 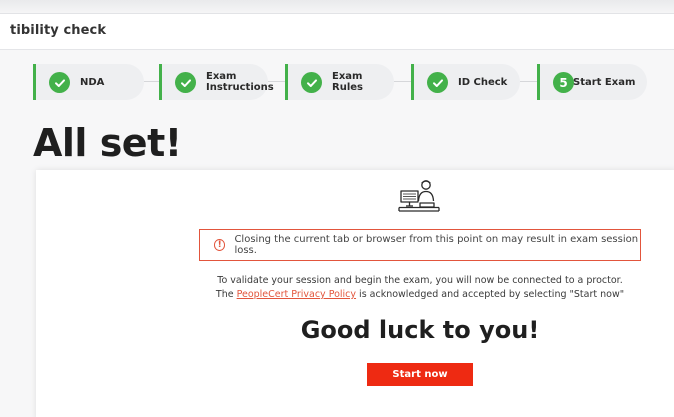 What do you see at coordinates (483, 82) in the screenshot?
I see `step-label: ID Check` at bounding box center [483, 82].